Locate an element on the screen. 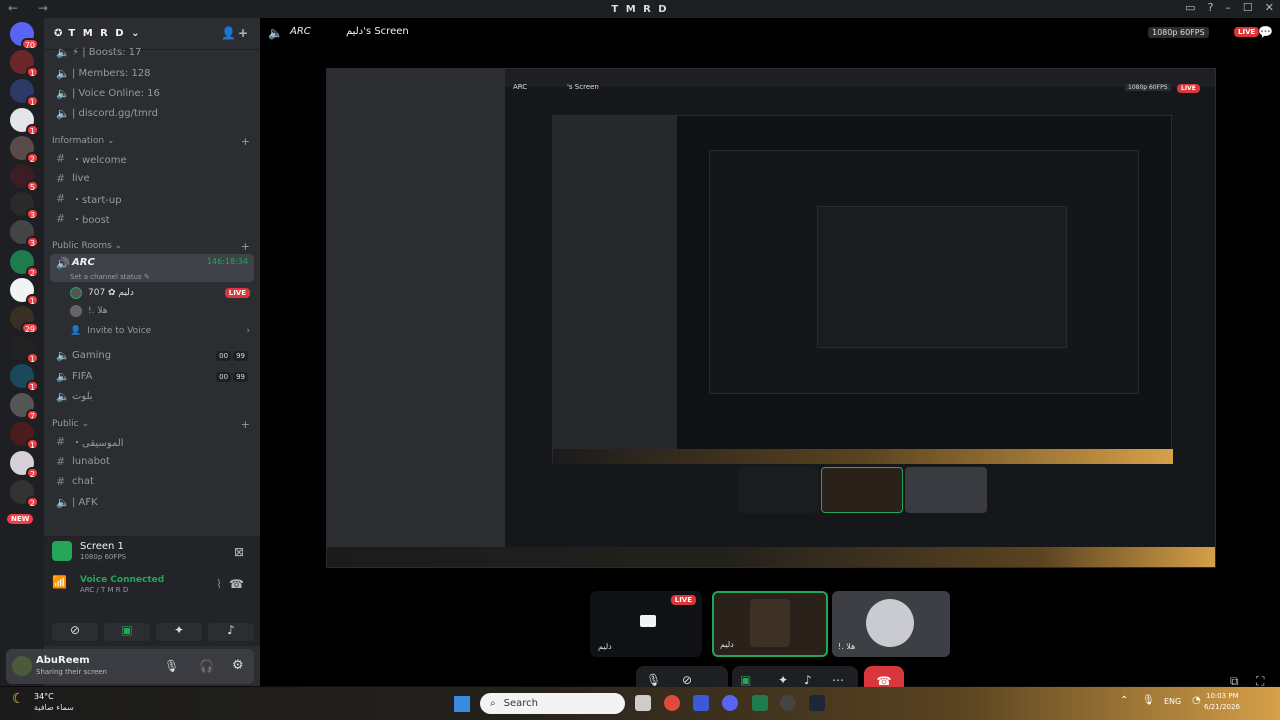 This screenshot has height=720, width=1280. channel-lunabot: # lunabot is located at coordinates (152, 461).